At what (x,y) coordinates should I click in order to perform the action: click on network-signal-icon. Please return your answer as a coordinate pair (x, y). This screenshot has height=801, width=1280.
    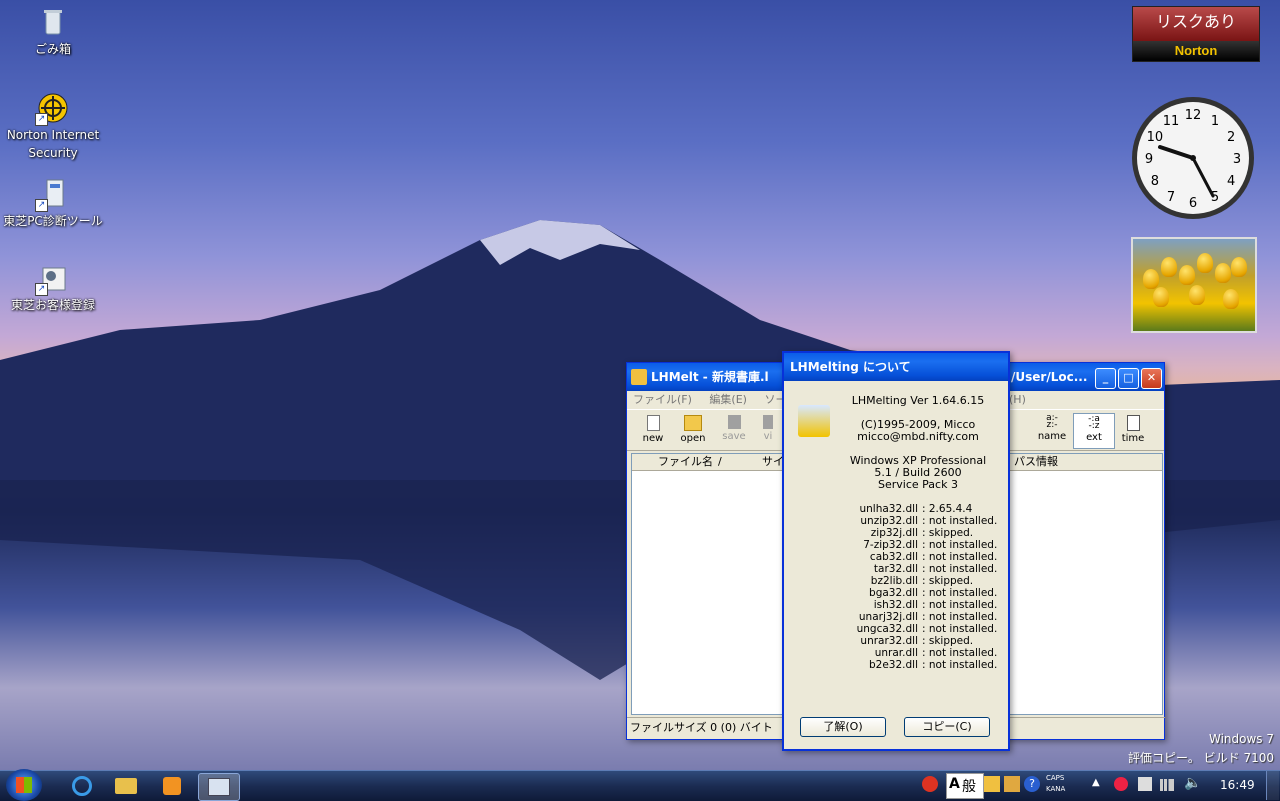
    Looking at the image, I should click on (1167, 785).